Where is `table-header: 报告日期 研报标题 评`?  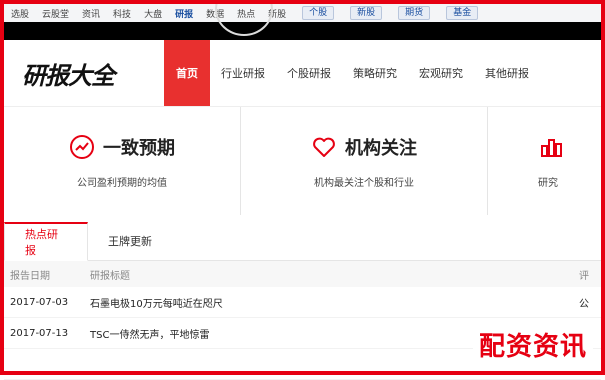 table-header: 报告日期 研报标题 评 is located at coordinates (302, 274).